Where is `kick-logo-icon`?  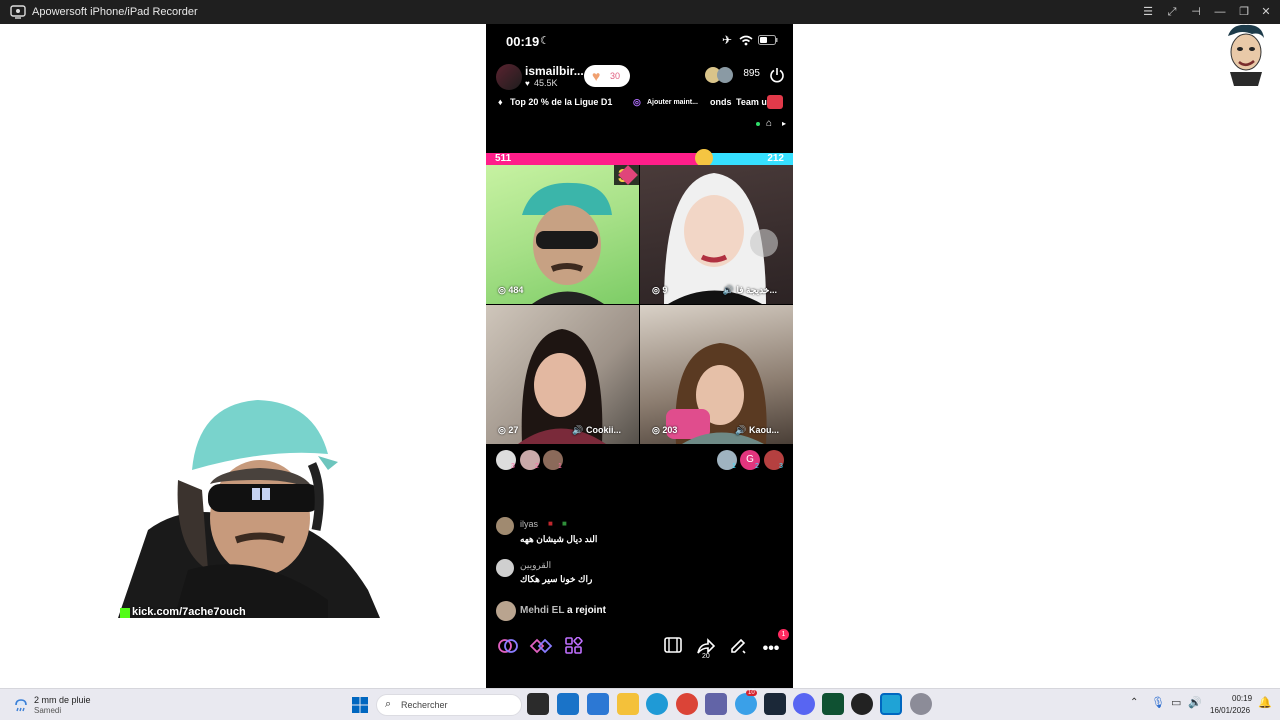 kick-logo-icon is located at coordinates (125, 613).